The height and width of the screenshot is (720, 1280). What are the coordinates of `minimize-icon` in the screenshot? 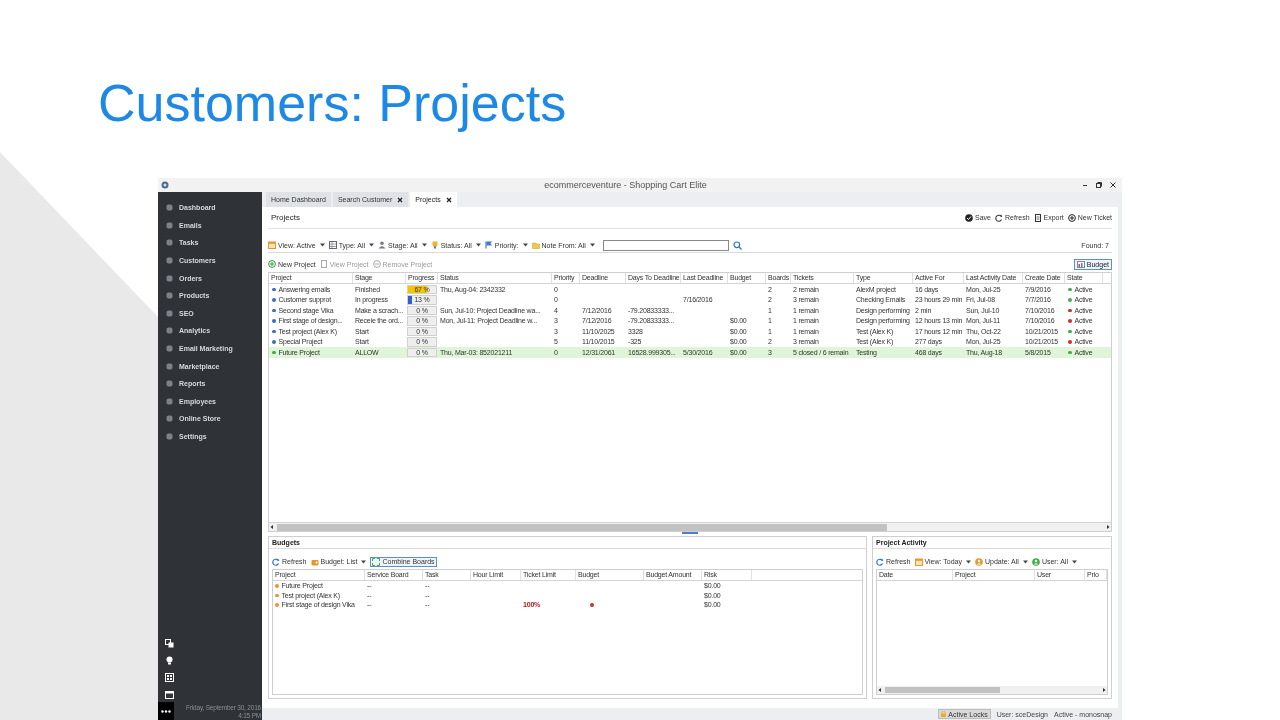 It's located at (1085, 185).